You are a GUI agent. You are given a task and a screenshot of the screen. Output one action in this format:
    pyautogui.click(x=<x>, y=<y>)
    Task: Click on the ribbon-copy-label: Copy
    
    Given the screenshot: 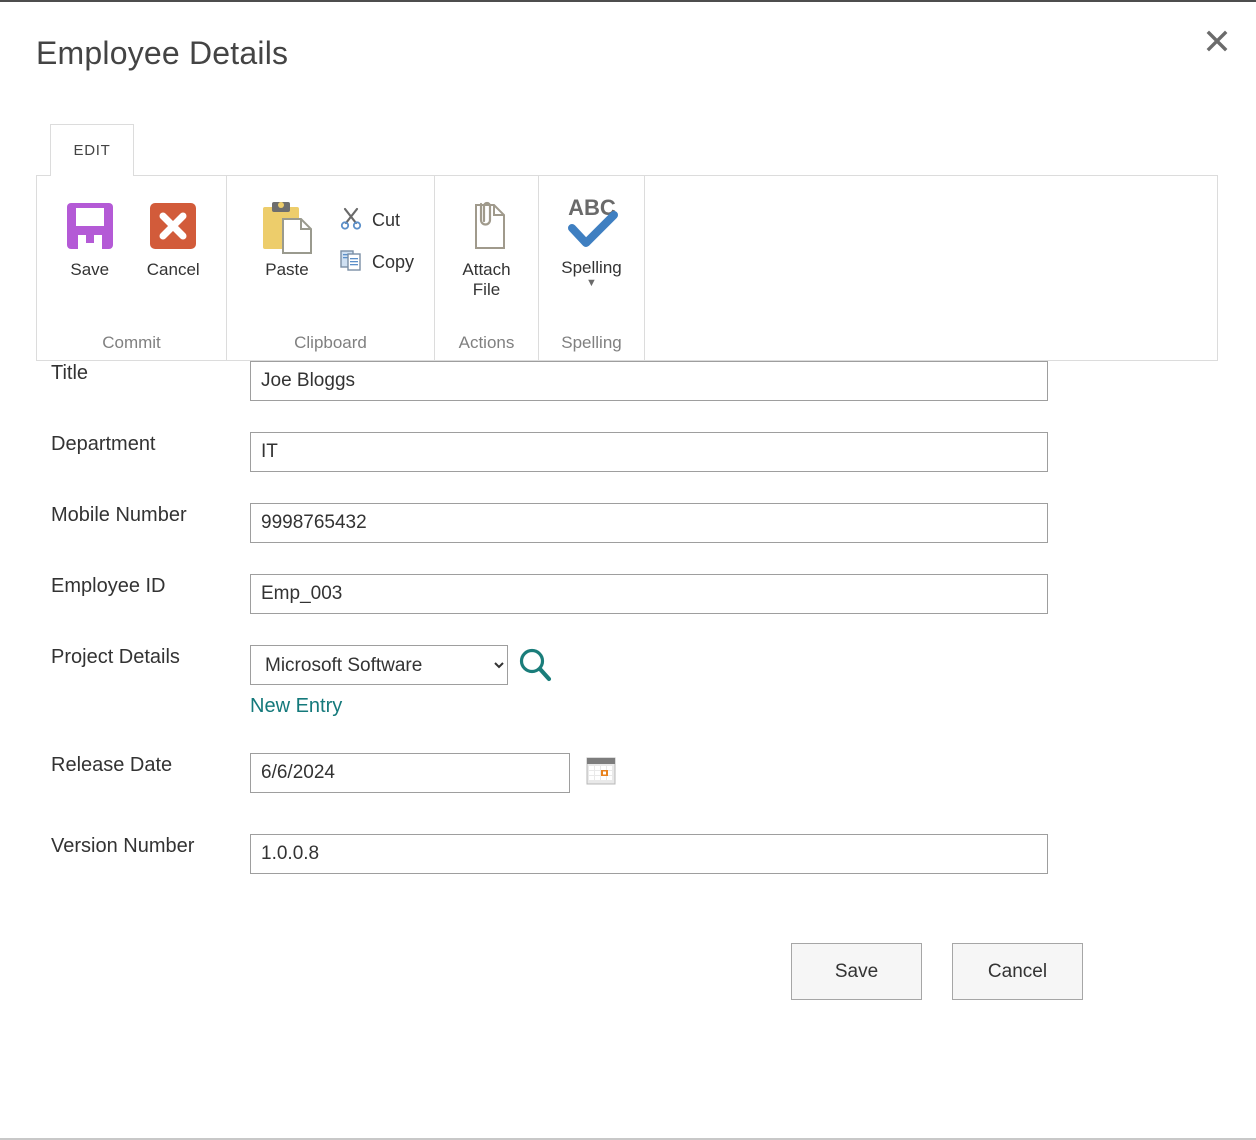 What is the action you would take?
    pyautogui.click(x=393, y=261)
    